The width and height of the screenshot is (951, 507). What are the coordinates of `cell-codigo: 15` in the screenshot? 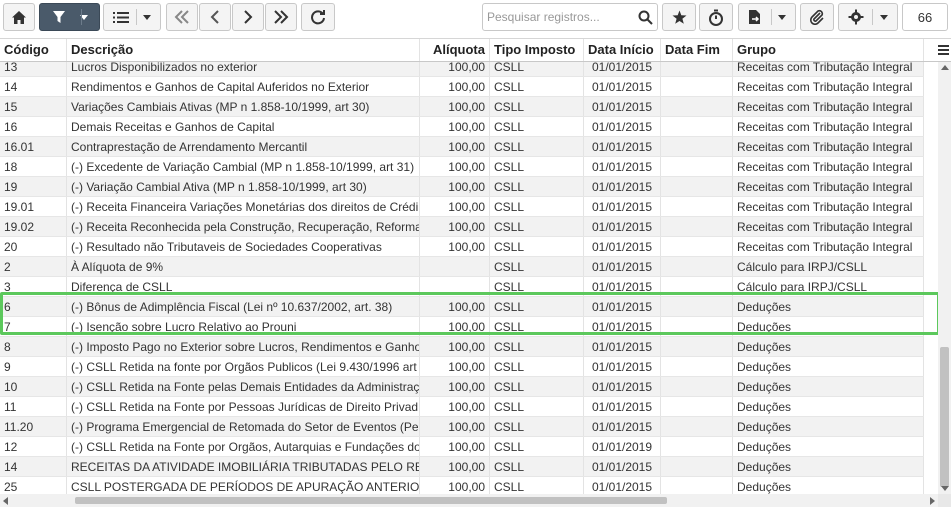 It's located at (33, 106).